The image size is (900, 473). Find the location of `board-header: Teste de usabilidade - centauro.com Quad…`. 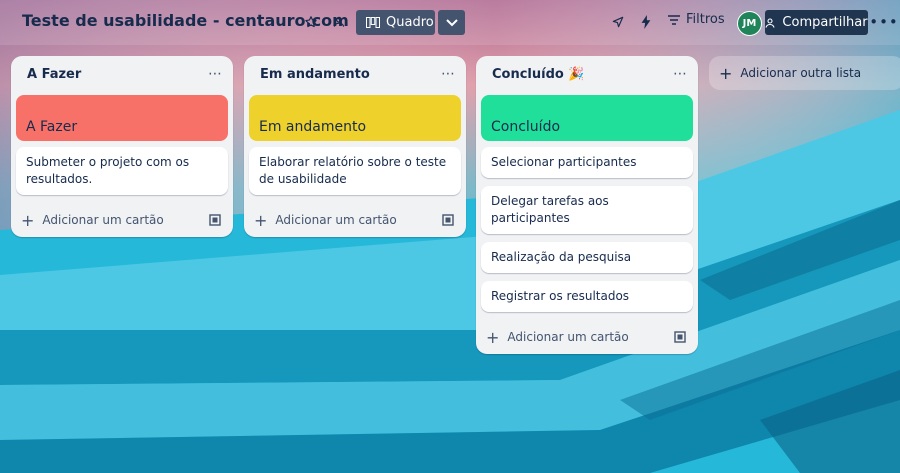

board-header: Teste de usabilidade - centauro.com Quad… is located at coordinates (450, 22).